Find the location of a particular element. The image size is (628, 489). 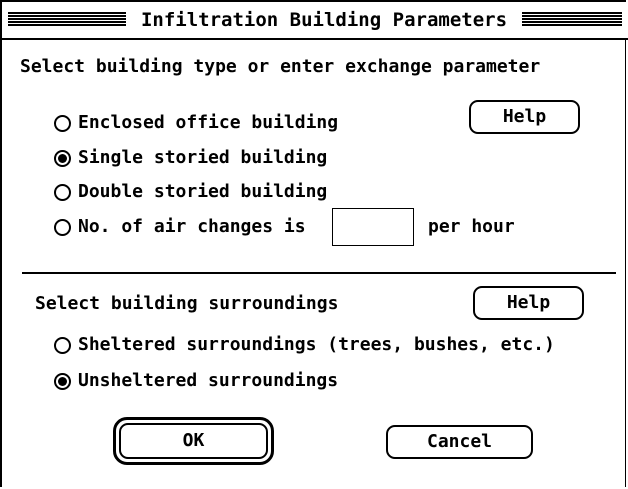

radio-unsheltered is located at coordinates (62, 381).